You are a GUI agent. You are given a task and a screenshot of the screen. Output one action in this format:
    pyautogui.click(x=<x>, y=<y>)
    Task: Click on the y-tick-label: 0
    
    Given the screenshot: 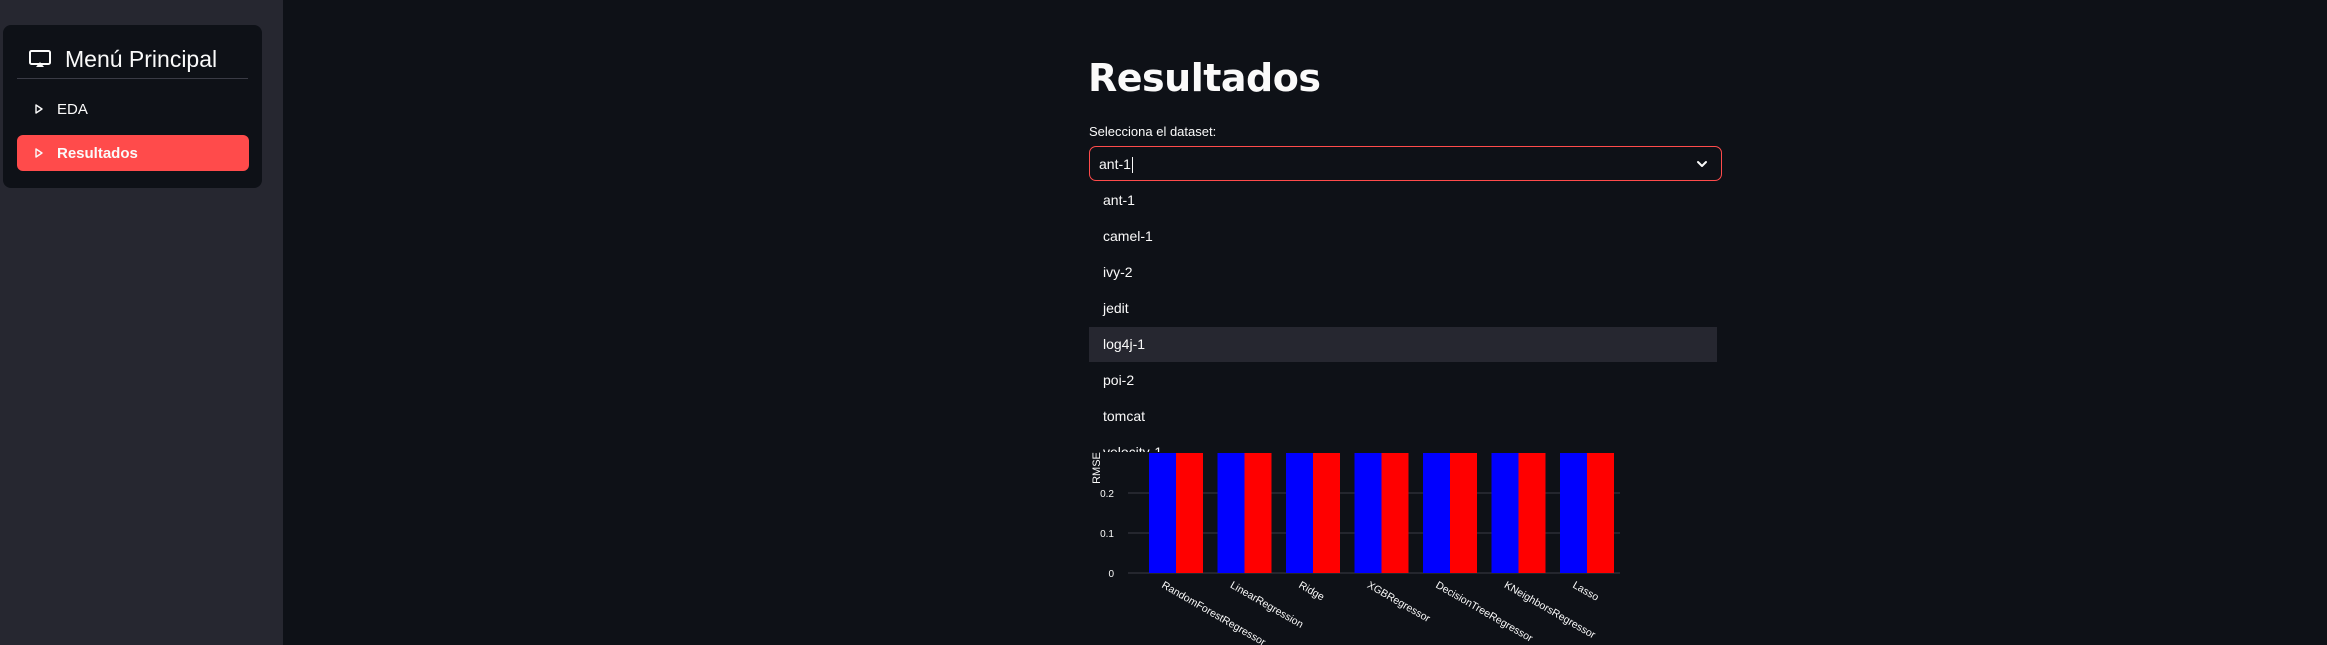 What is the action you would take?
    pyautogui.click(x=1111, y=574)
    